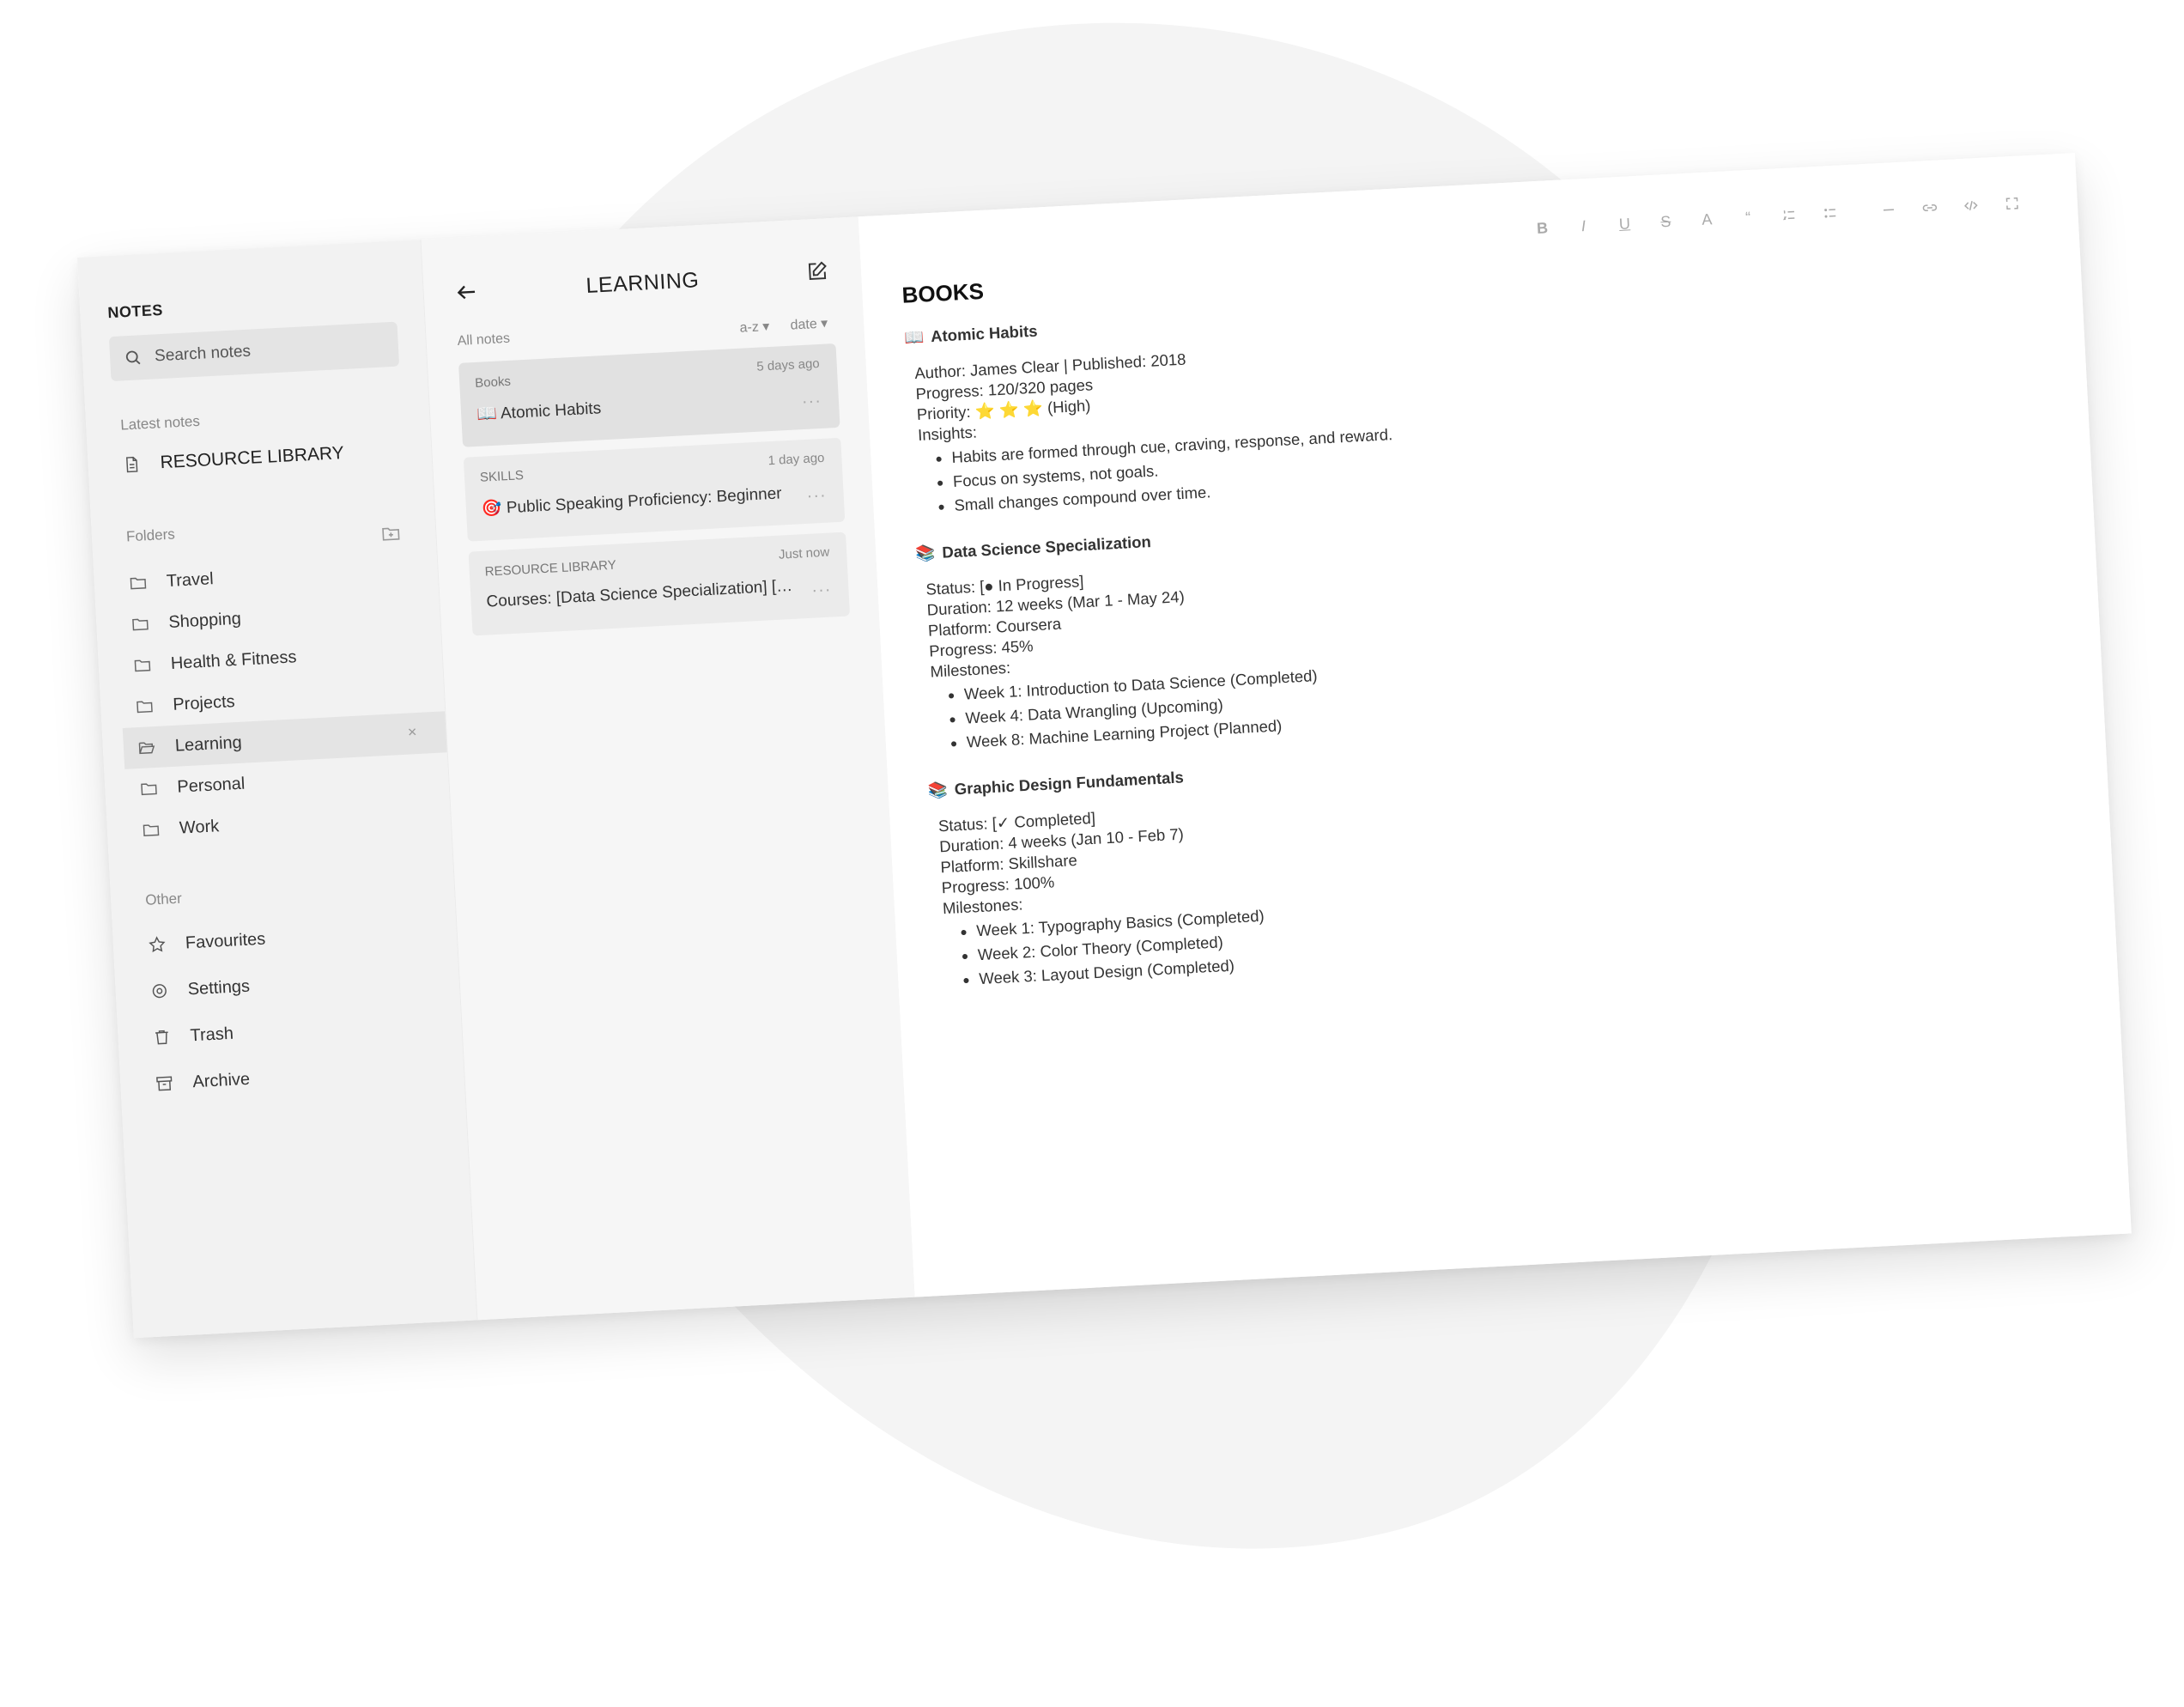 The height and width of the screenshot is (1707, 2184). What do you see at coordinates (252, 458) in the screenshot?
I see `latest-note-label: RESOURCE LIBRARY` at bounding box center [252, 458].